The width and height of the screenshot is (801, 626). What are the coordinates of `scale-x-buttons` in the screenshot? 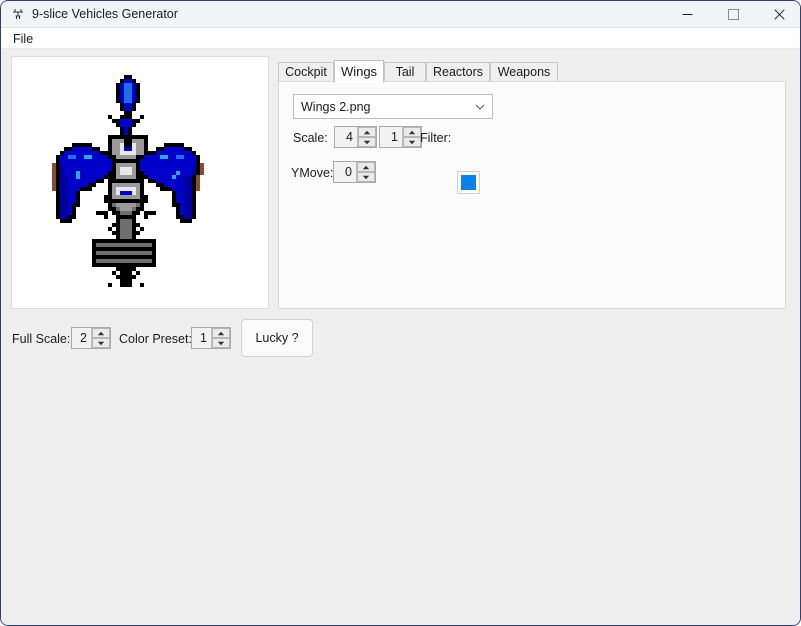 It's located at (366, 137).